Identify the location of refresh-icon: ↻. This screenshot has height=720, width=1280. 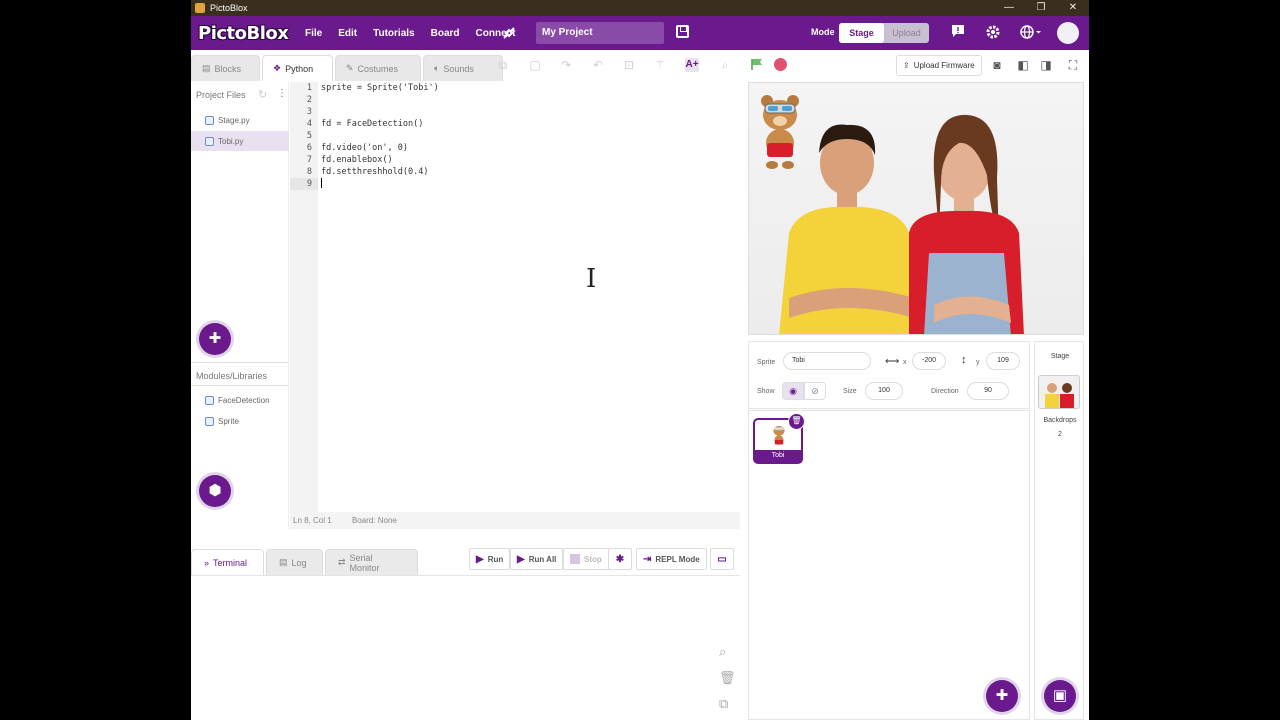
(262, 94).